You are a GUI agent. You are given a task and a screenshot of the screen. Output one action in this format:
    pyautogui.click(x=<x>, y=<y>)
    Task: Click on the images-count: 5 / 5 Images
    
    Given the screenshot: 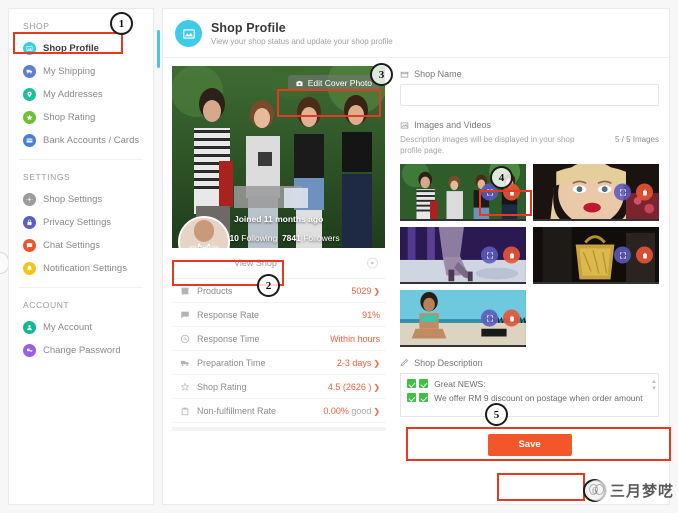 What is the action you would take?
    pyautogui.click(x=636, y=139)
    